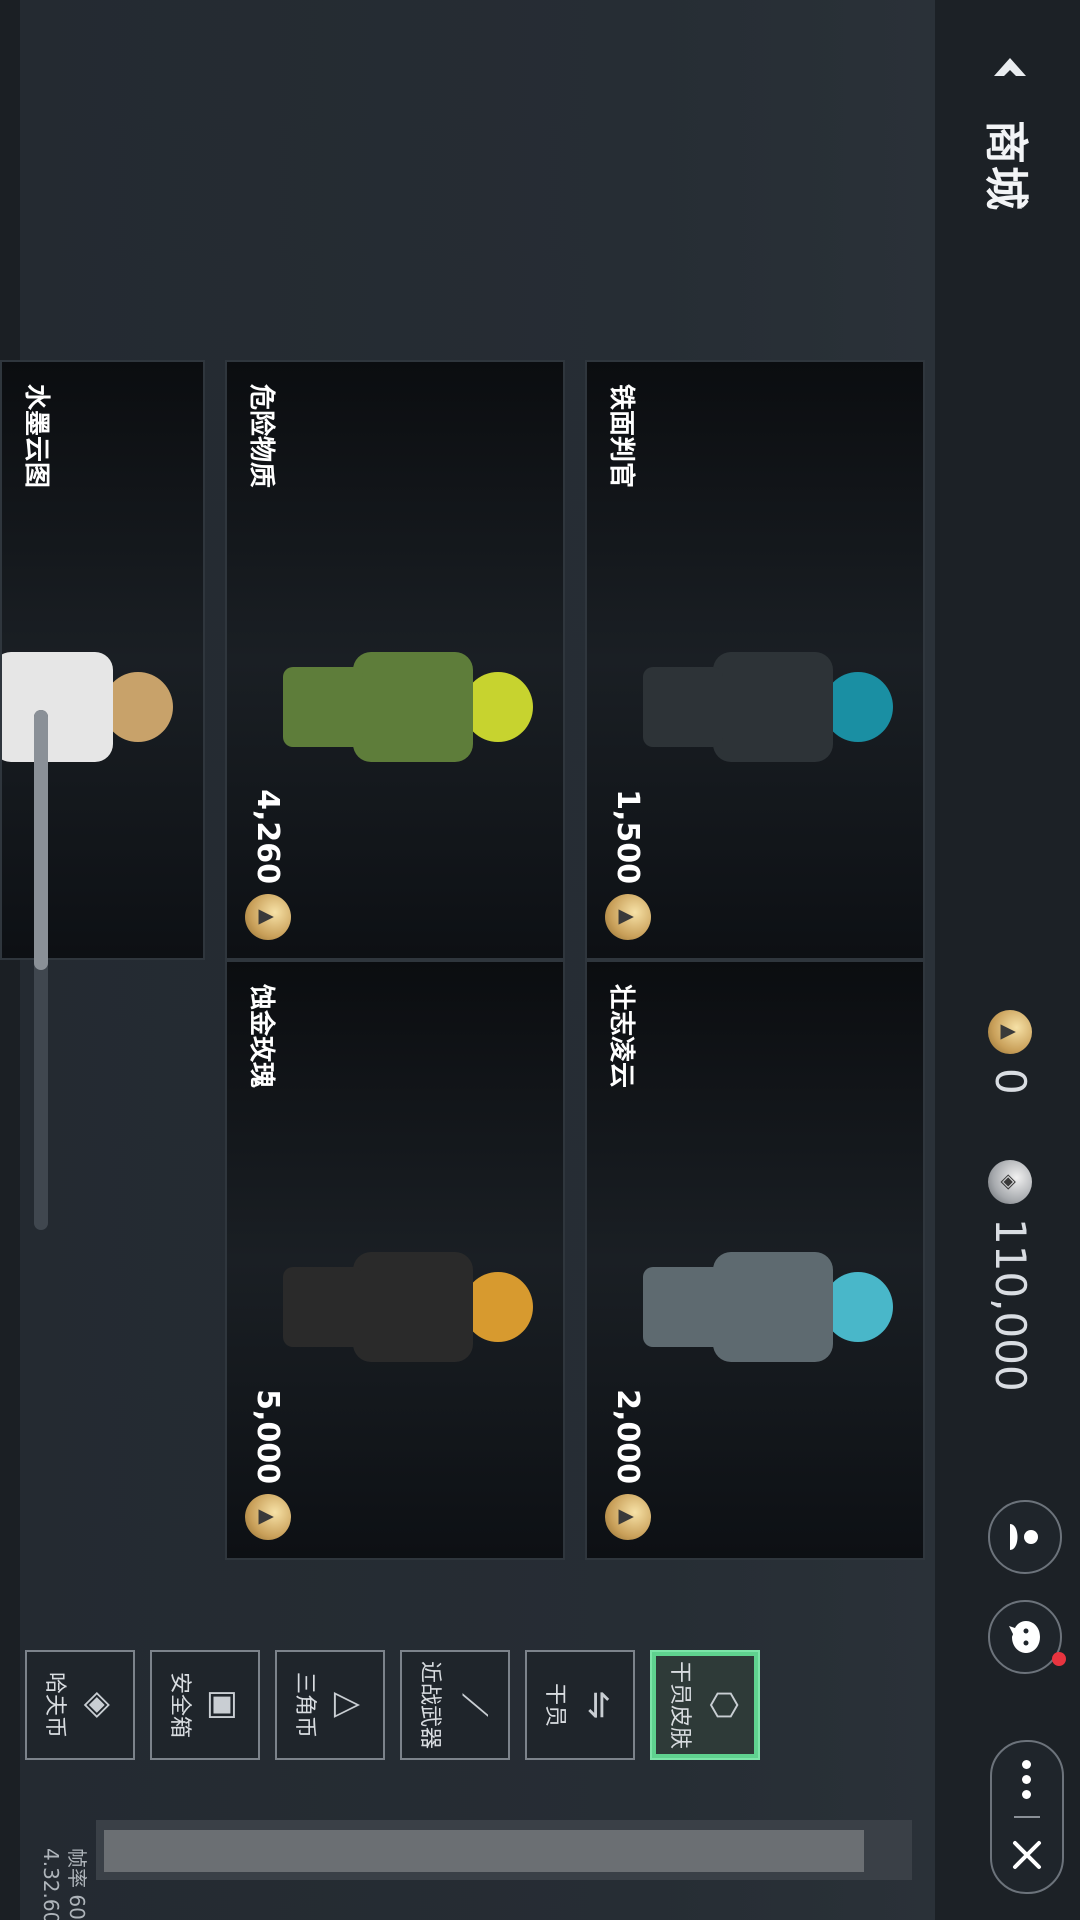 The height and width of the screenshot is (1920, 1080). Describe the element at coordinates (304, 1704) in the screenshot. I see `category-label: 三角币` at that location.